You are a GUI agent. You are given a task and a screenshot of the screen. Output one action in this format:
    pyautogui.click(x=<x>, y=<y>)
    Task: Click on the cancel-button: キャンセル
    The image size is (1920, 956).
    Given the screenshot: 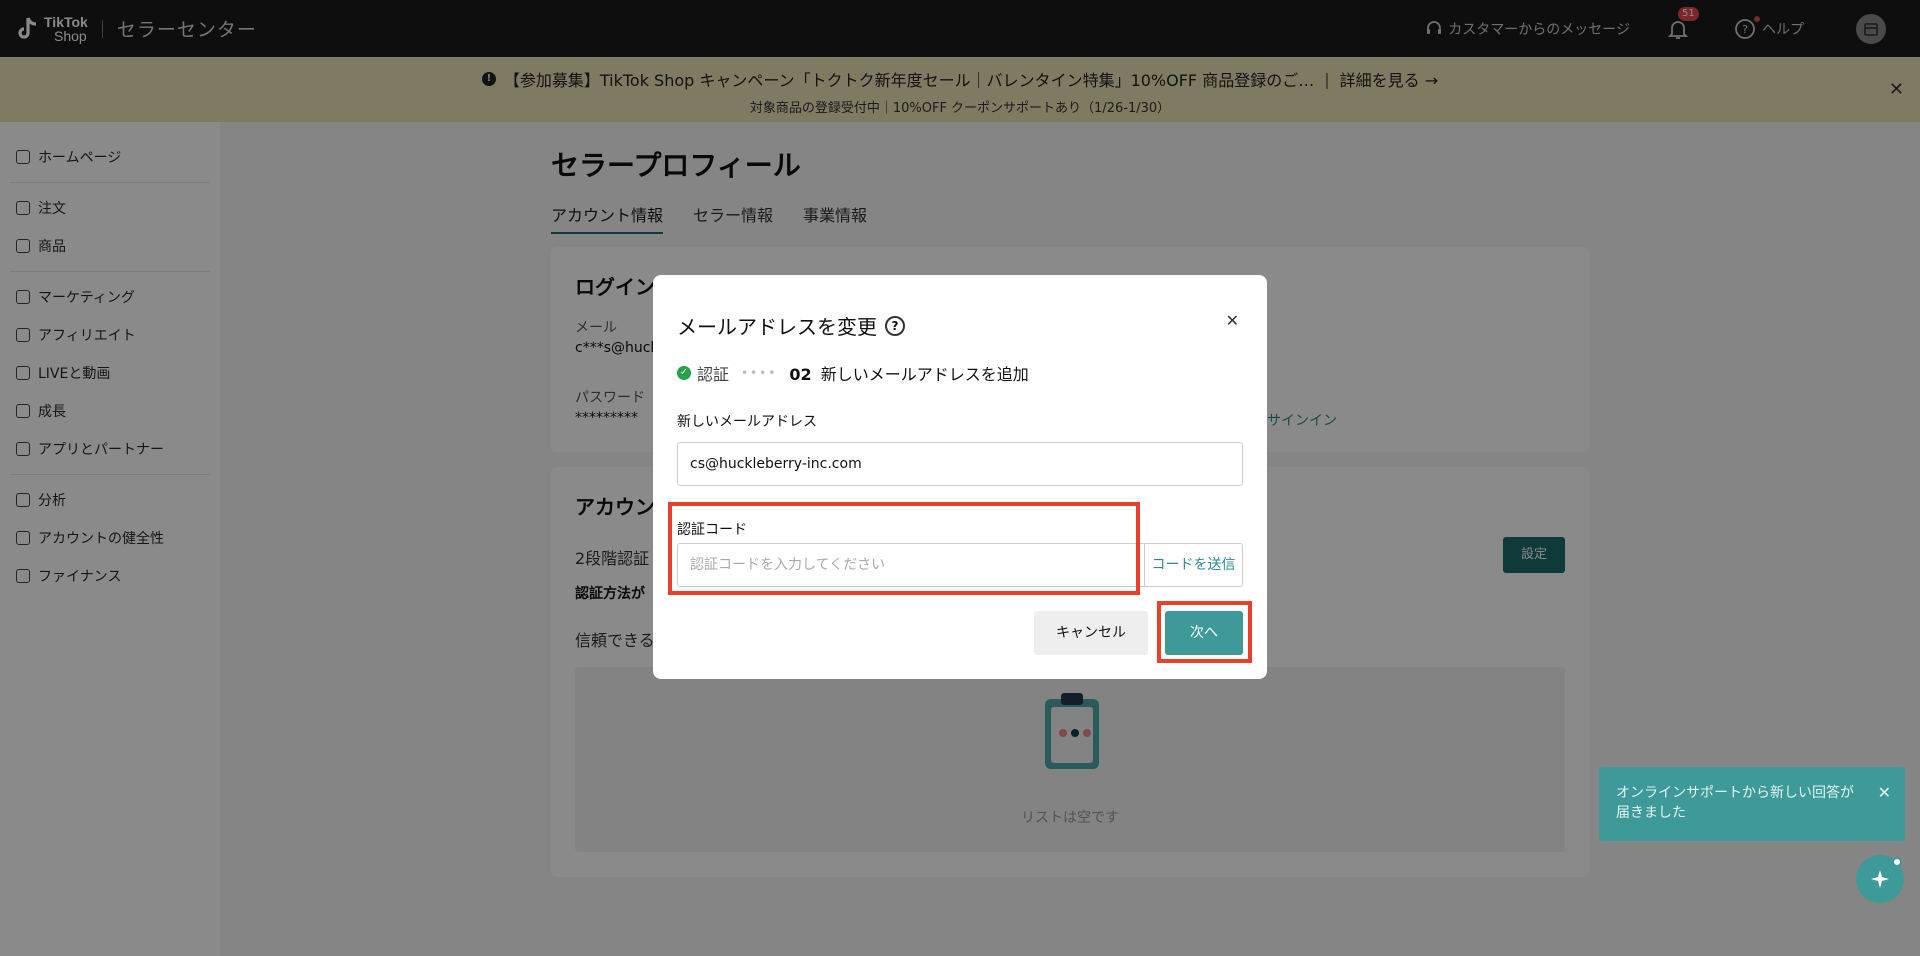 What is the action you would take?
    pyautogui.click(x=1091, y=633)
    